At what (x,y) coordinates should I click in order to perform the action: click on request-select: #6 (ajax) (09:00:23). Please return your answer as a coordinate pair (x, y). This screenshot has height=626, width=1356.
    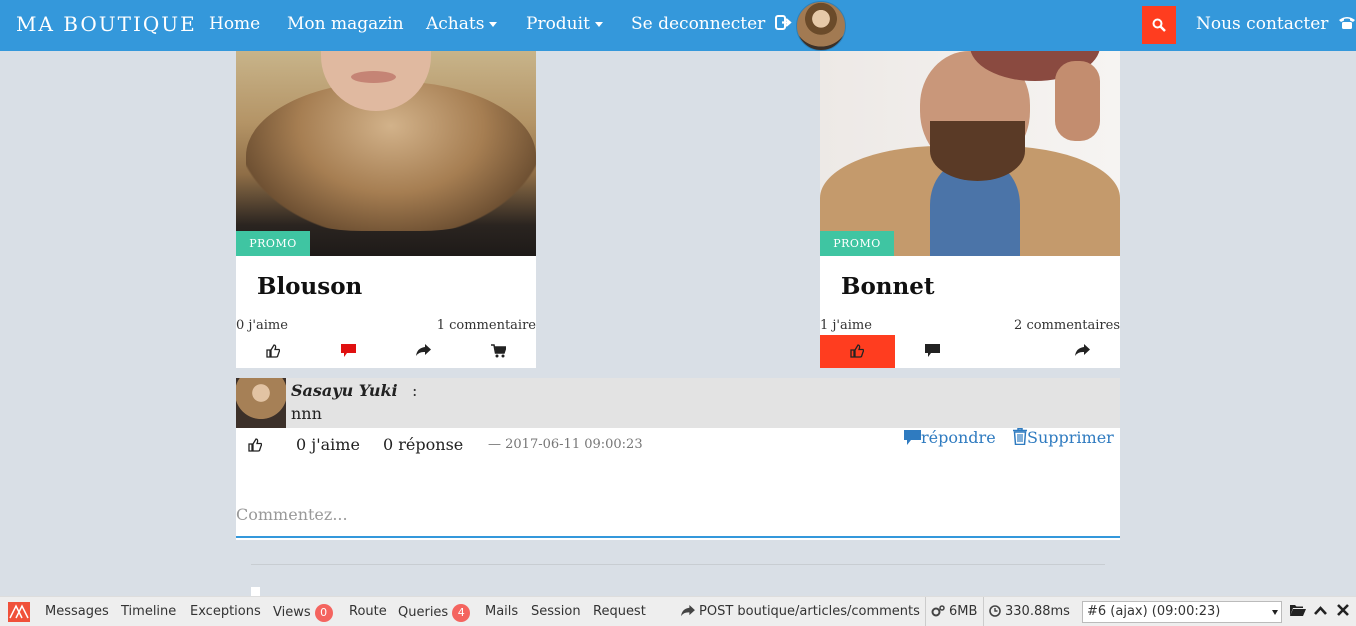
    Looking at the image, I should click on (1182, 612).